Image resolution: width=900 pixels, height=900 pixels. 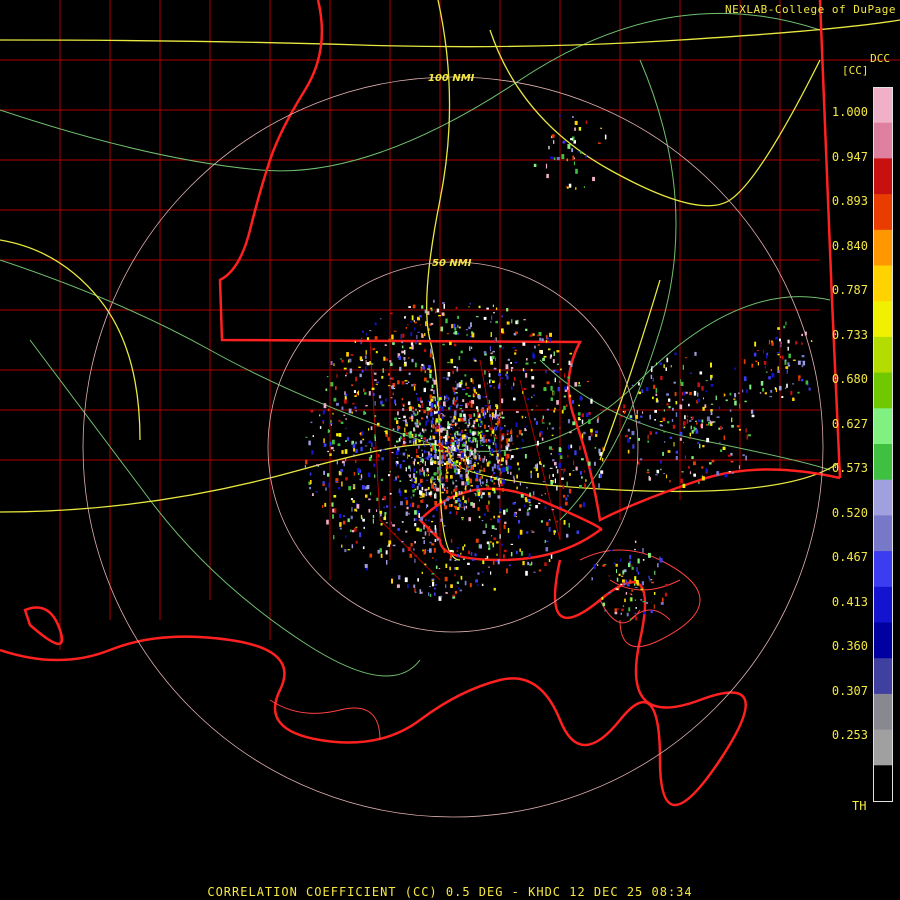 What do you see at coordinates (849, 245) in the screenshot?
I see `legend-tick-label: 0.840` at bounding box center [849, 245].